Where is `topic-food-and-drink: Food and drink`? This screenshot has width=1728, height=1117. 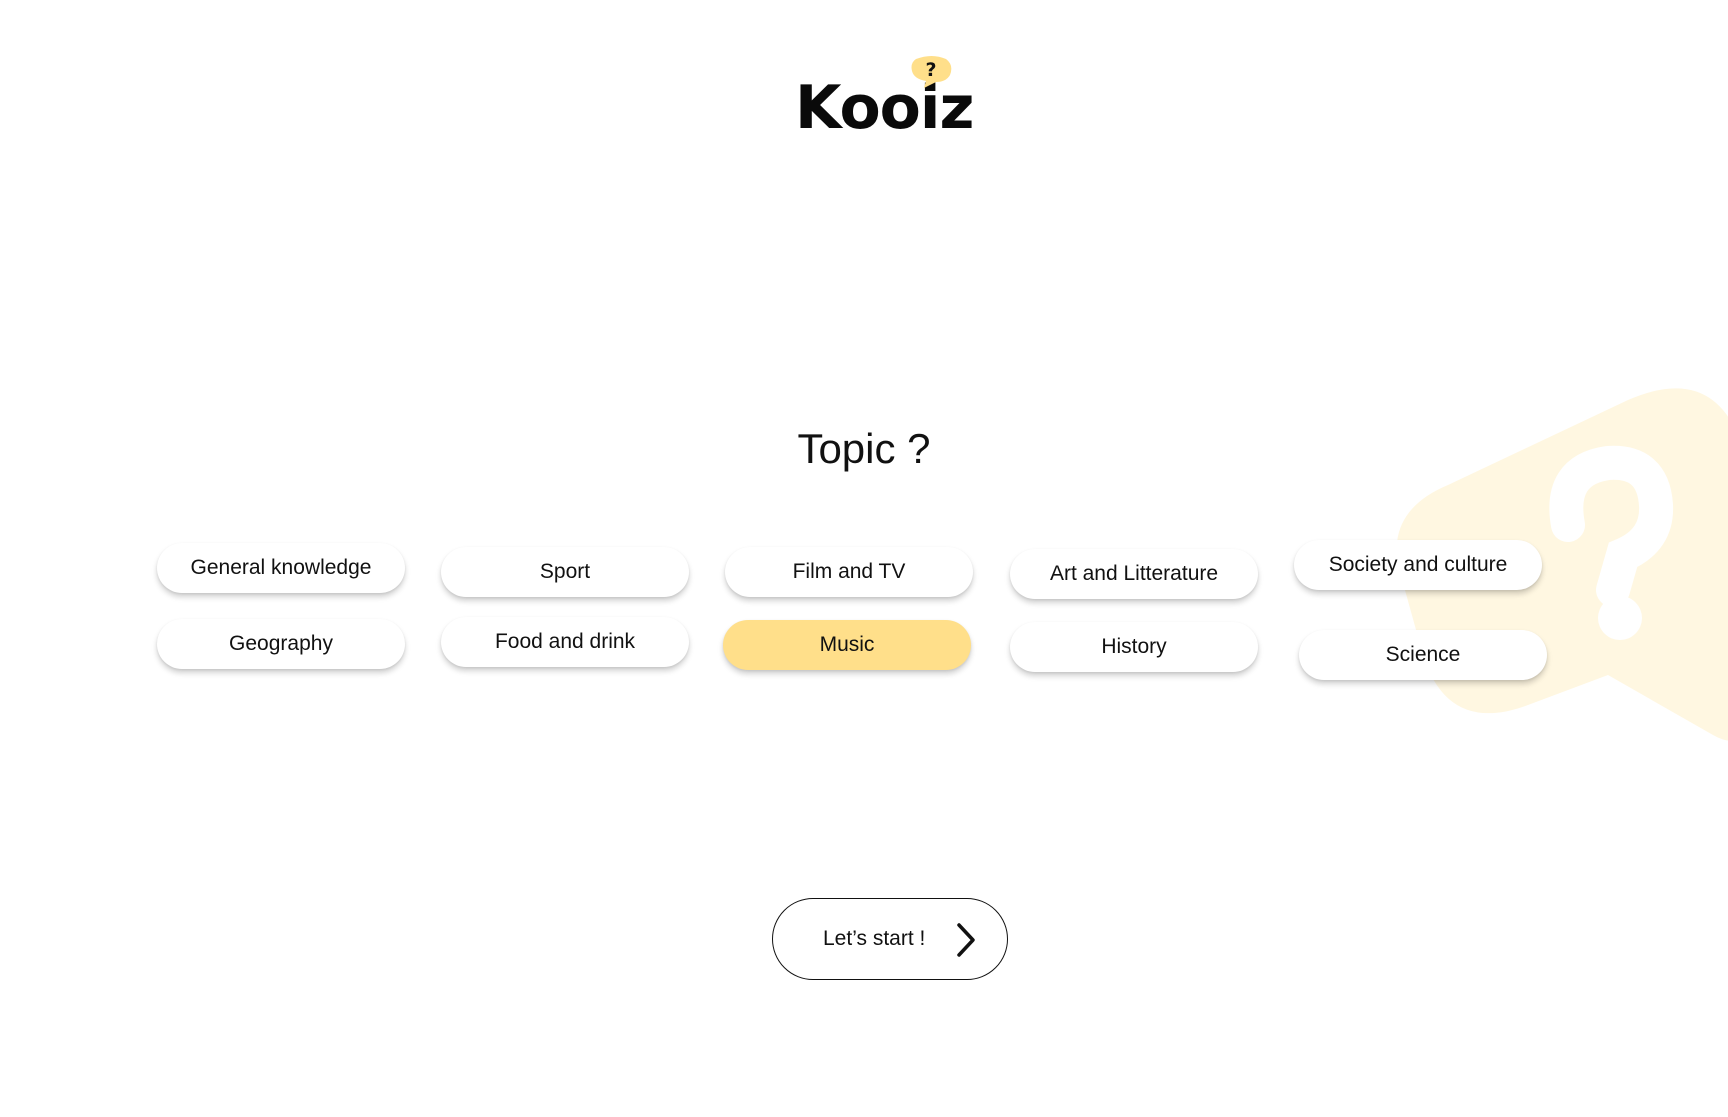 topic-food-and-drink: Food and drink is located at coordinates (565, 642).